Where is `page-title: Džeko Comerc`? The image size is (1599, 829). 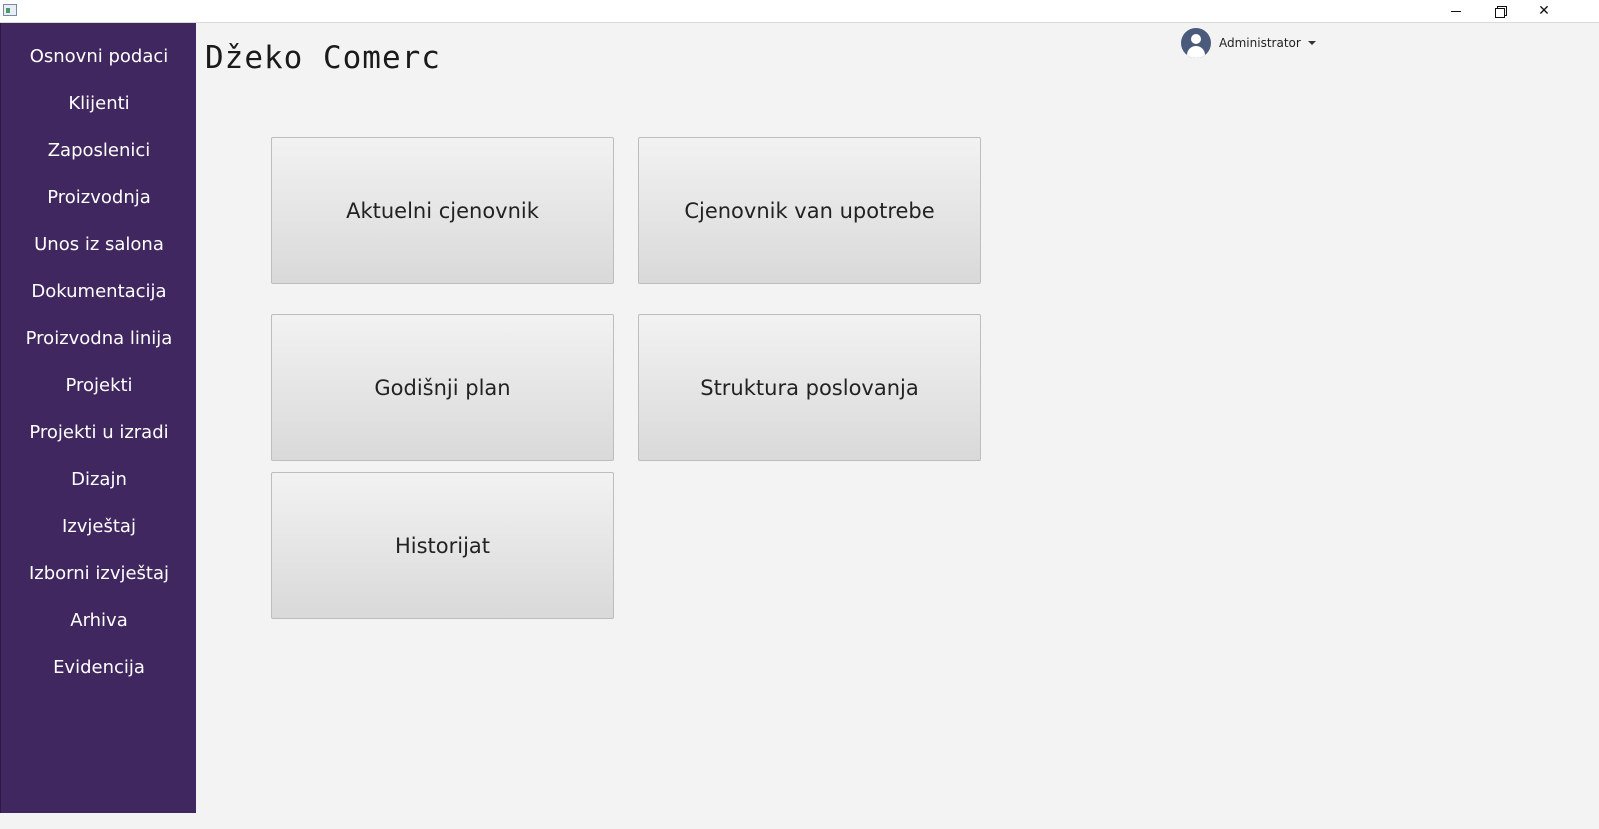
page-title: Džeko Comerc is located at coordinates (323, 58).